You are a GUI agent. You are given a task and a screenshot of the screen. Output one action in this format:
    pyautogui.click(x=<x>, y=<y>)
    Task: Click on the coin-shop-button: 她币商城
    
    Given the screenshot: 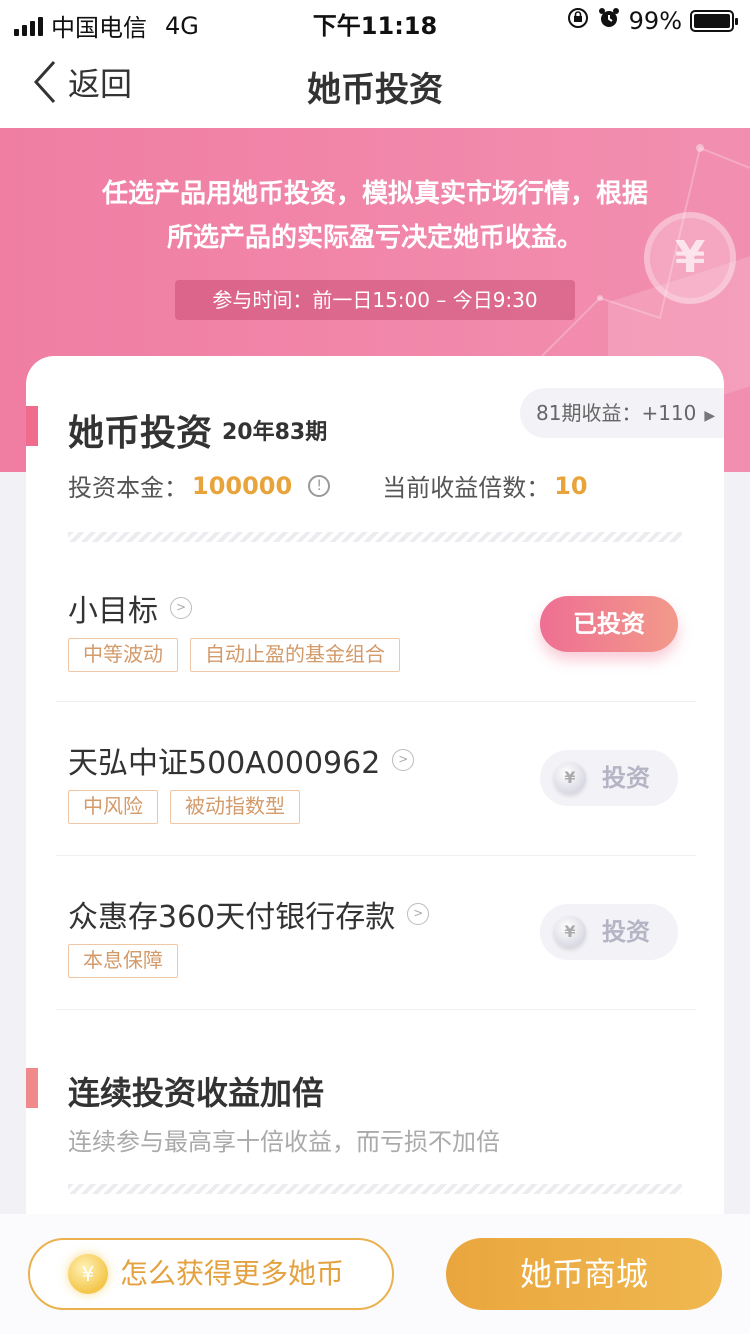 What is the action you would take?
    pyautogui.click(x=584, y=1274)
    